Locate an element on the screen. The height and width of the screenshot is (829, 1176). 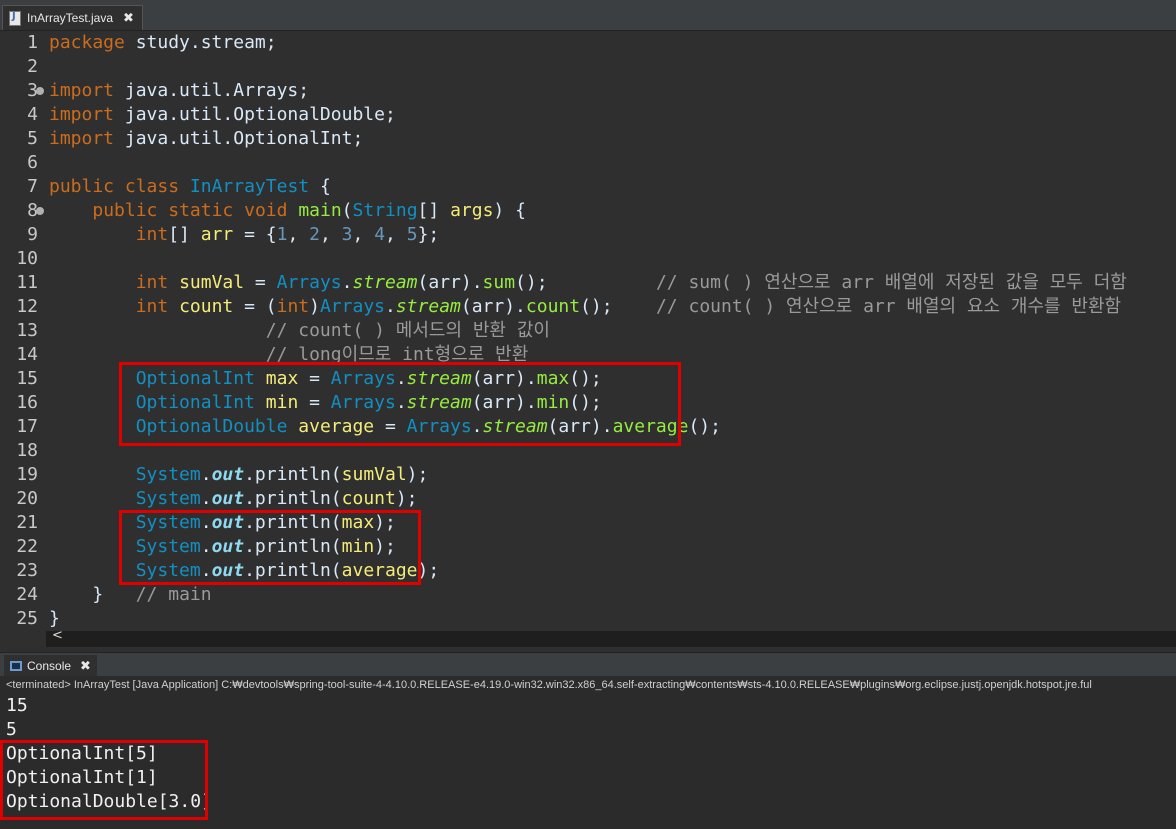
line-number: 15 is located at coordinates (27, 378).